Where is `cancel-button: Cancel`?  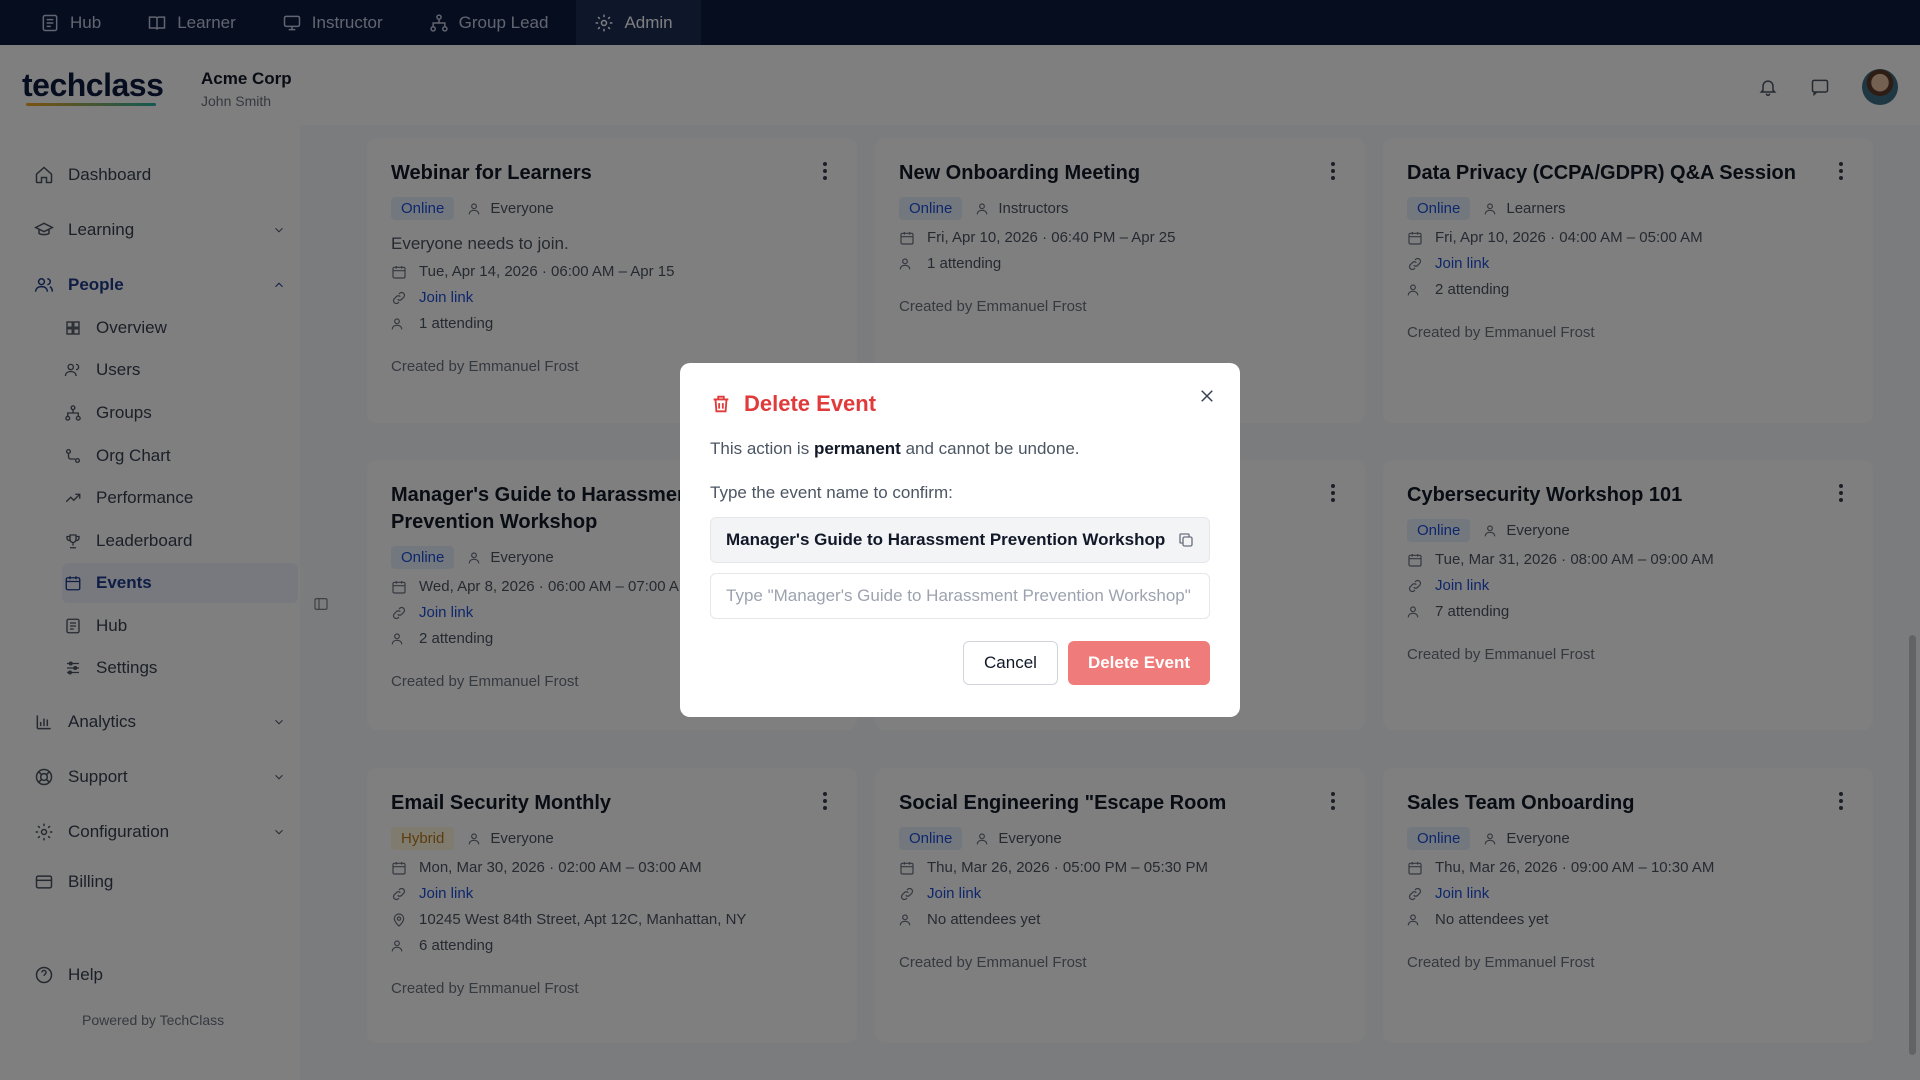
cancel-button: Cancel is located at coordinates (1010, 663).